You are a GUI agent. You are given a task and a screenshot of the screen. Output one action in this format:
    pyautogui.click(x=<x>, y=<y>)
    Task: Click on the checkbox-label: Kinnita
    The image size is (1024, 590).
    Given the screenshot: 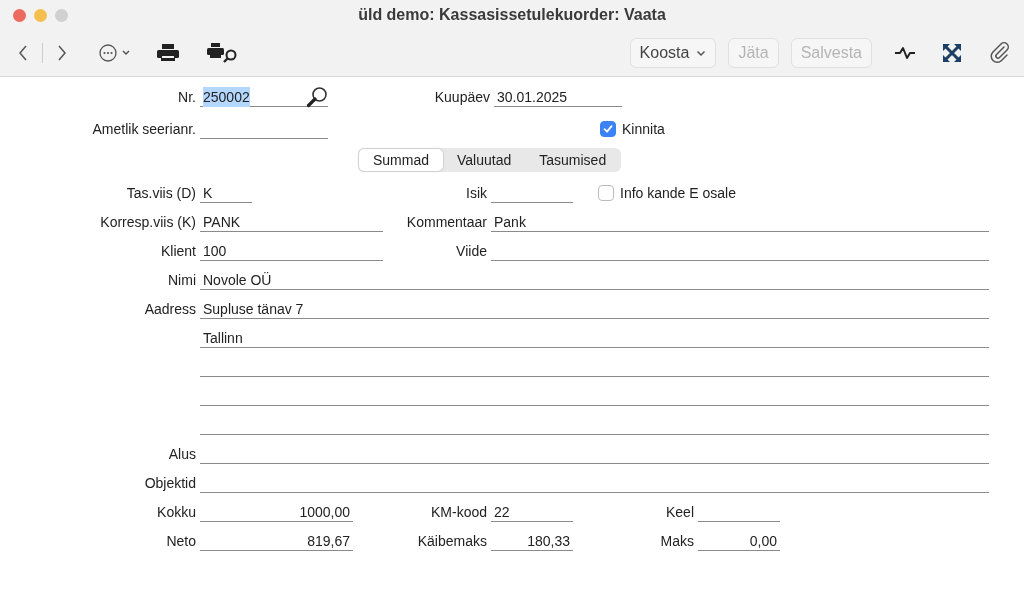 What is the action you would take?
    pyautogui.click(x=643, y=129)
    